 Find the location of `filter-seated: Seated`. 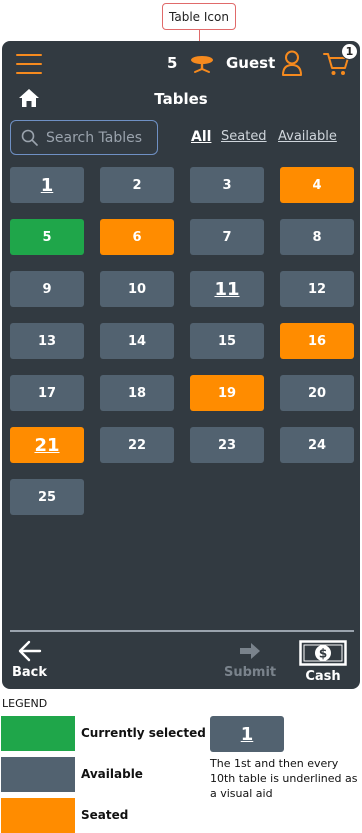

filter-seated: Seated is located at coordinates (244, 136).